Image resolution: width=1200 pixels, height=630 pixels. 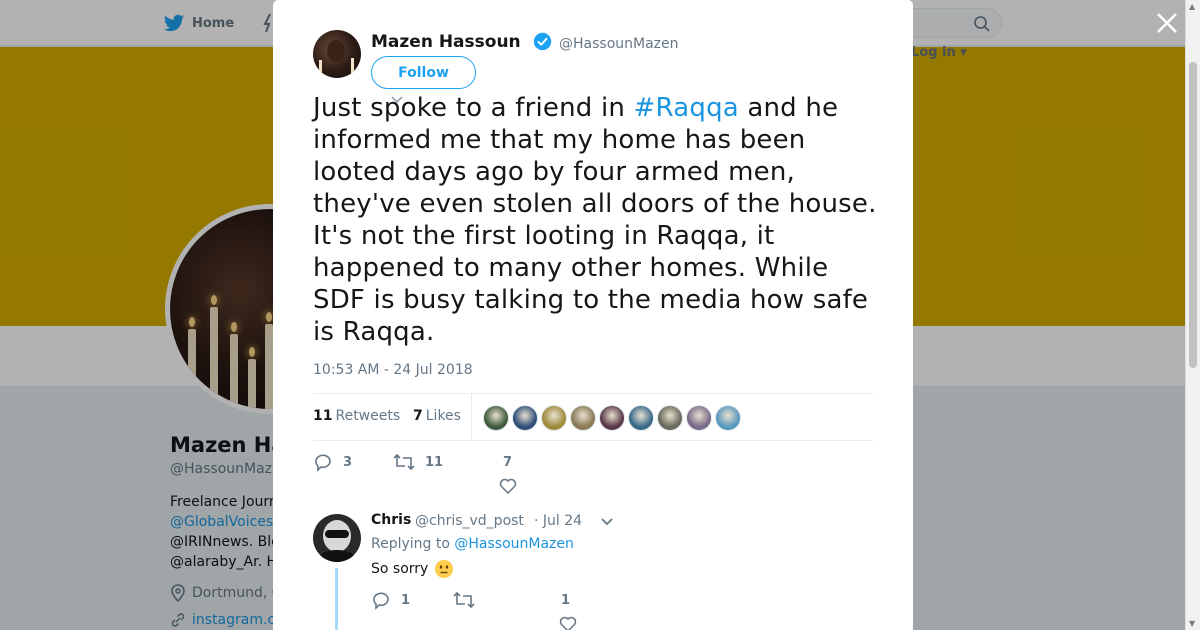 I want to click on reply-date: · Jul 24, so click(x=558, y=521).